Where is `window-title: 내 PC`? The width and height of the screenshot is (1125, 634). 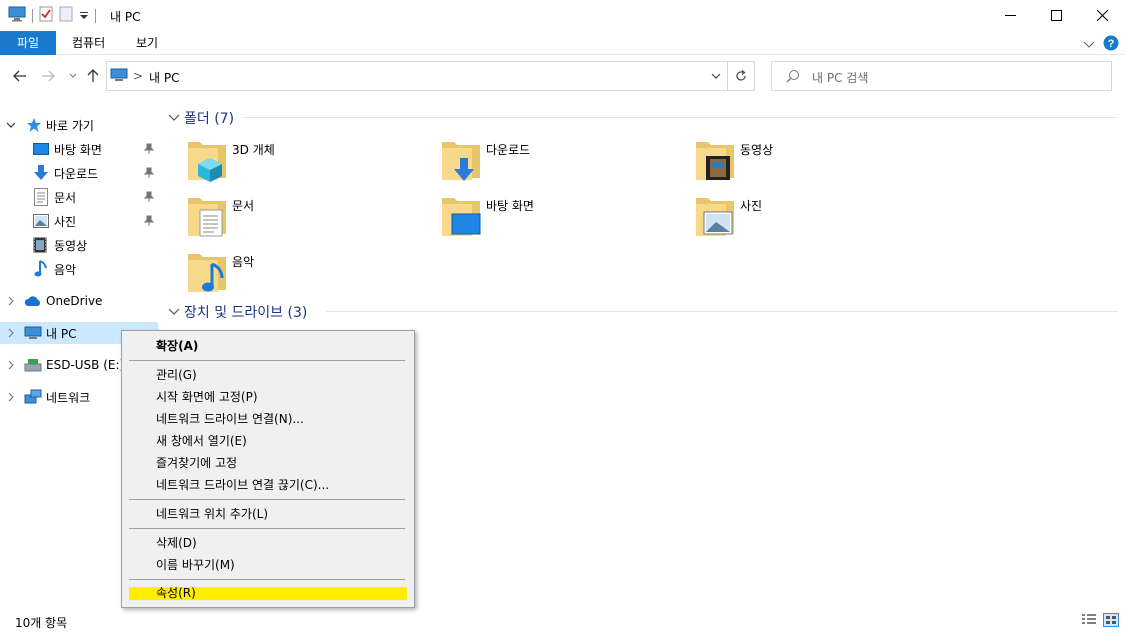
window-title: 내 PC is located at coordinates (125, 17).